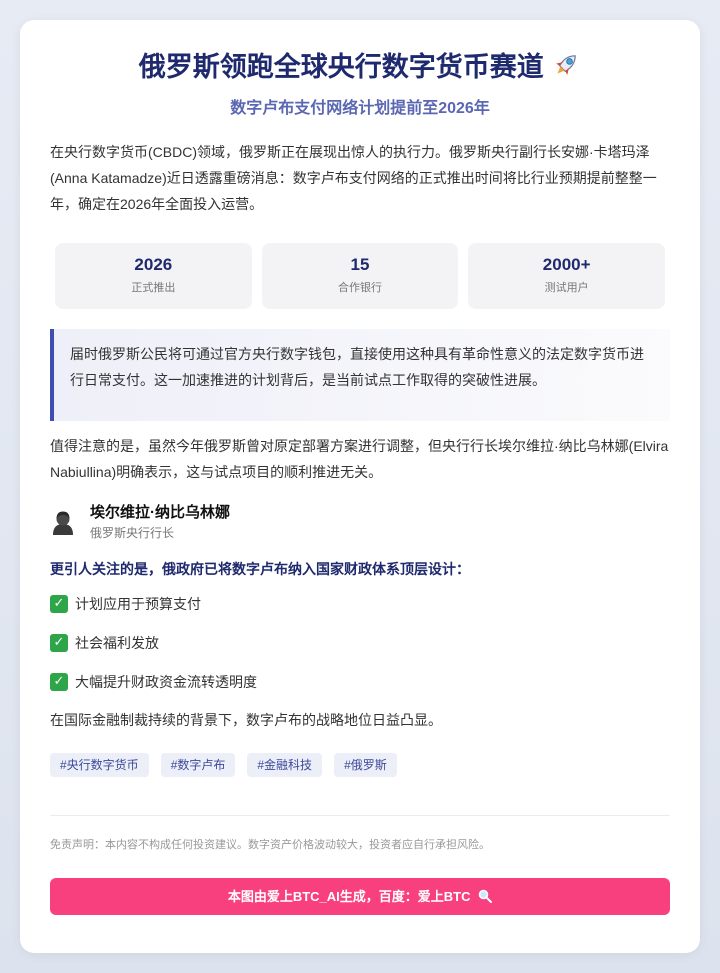 The image size is (720, 973). What do you see at coordinates (349, 896) in the screenshot?
I see `cta-label: 本图由爱上BTC_AI生成，百度：爱上BTC` at bounding box center [349, 896].